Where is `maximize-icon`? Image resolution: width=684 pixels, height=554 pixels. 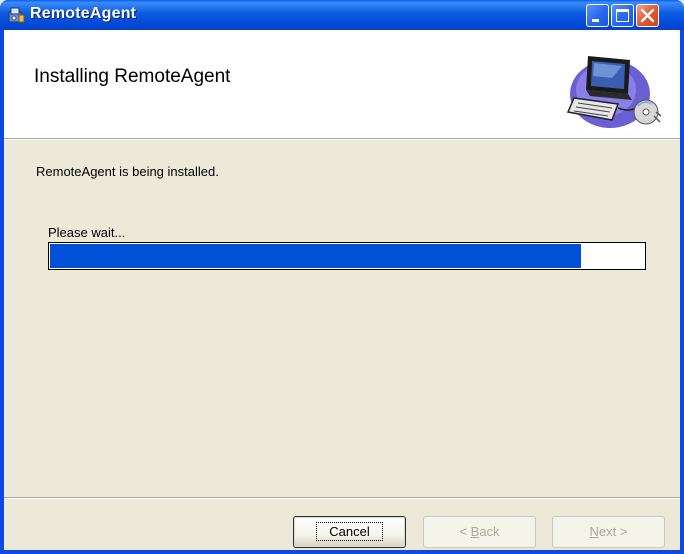
maximize-icon is located at coordinates (622, 15).